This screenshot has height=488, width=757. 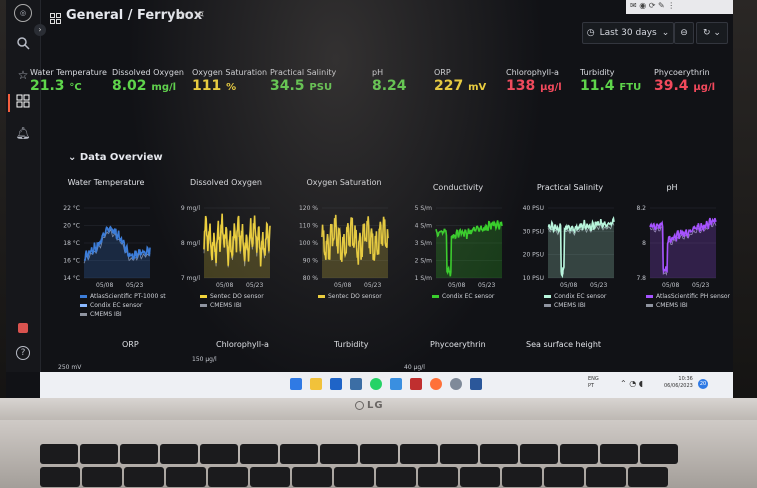 What do you see at coordinates (23, 45) in the screenshot?
I see `search-icon` at bounding box center [23, 45].